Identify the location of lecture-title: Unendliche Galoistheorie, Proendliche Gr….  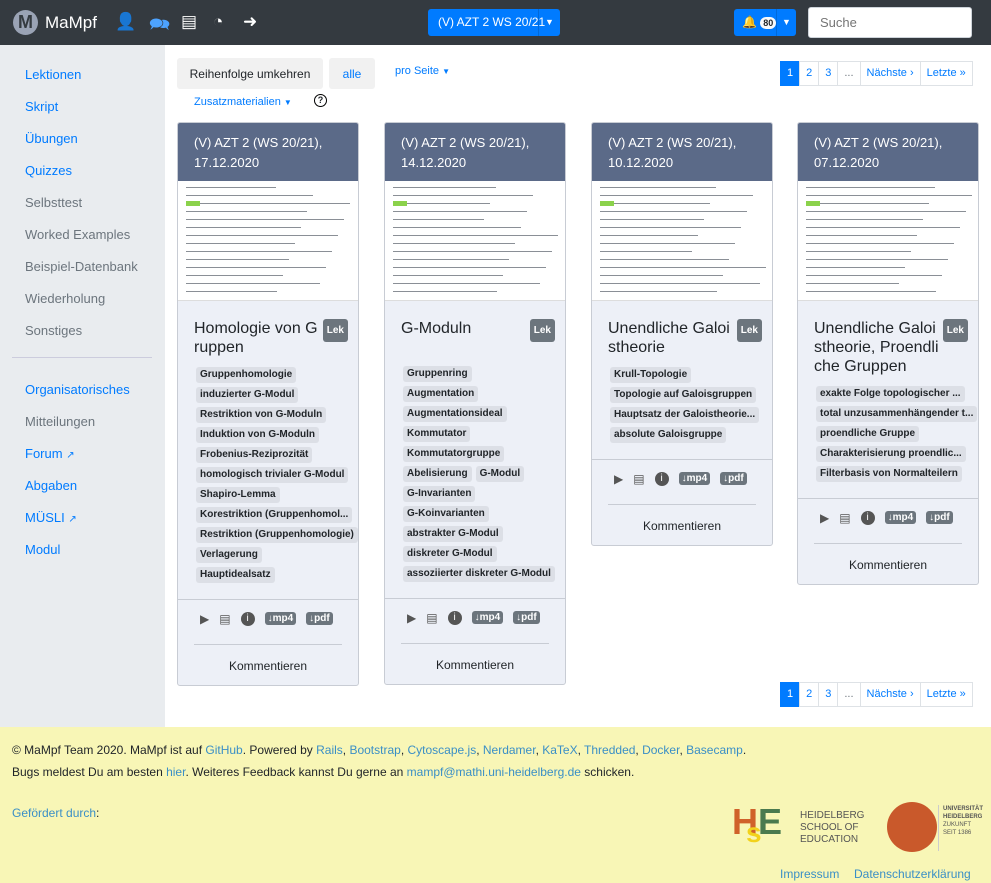
(876, 347).